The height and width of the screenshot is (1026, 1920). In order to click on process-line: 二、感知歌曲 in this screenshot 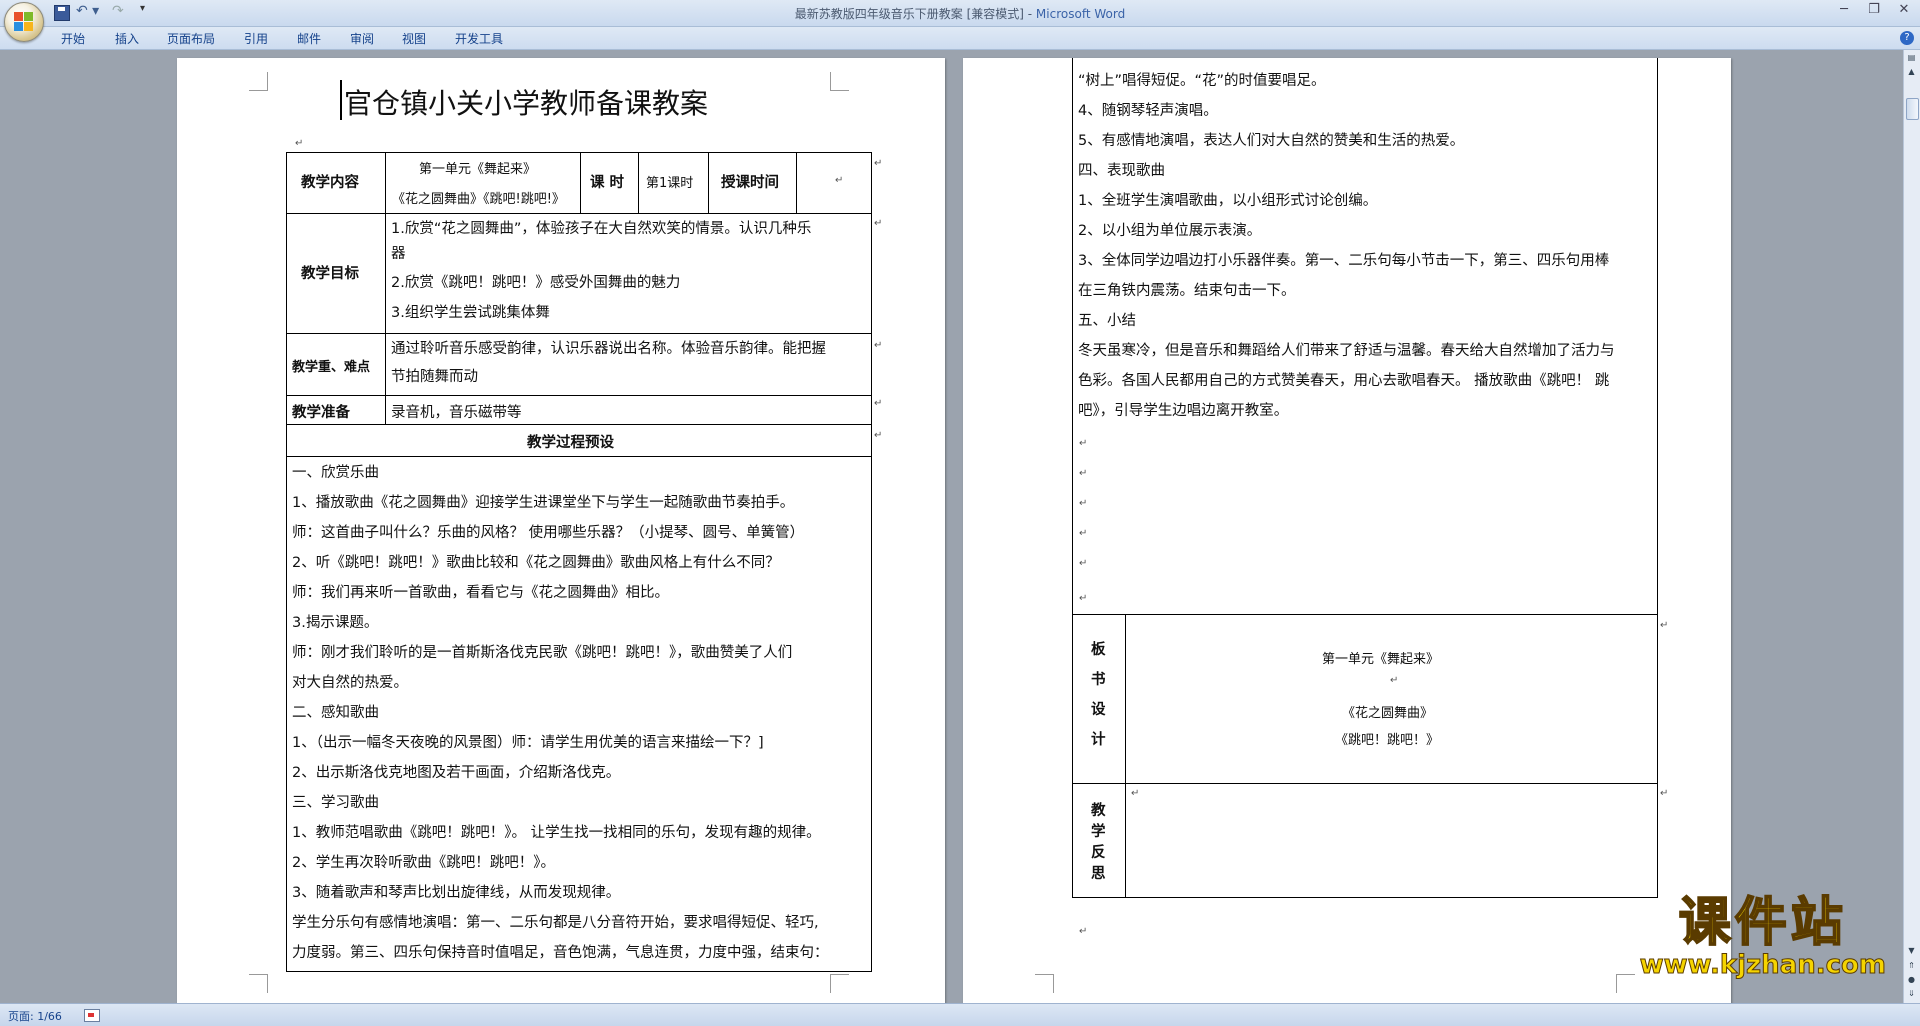, I will do `click(335, 713)`.